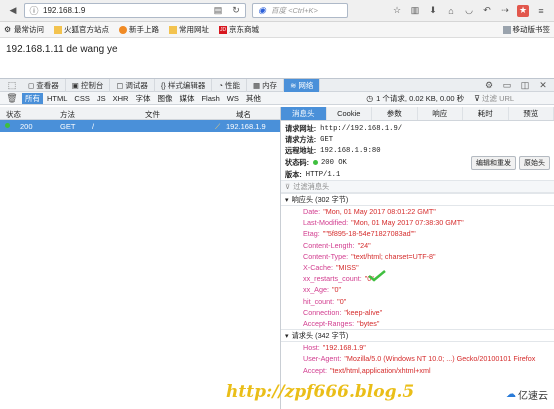  I want to click on filter-ws: WS, so click(233, 98).